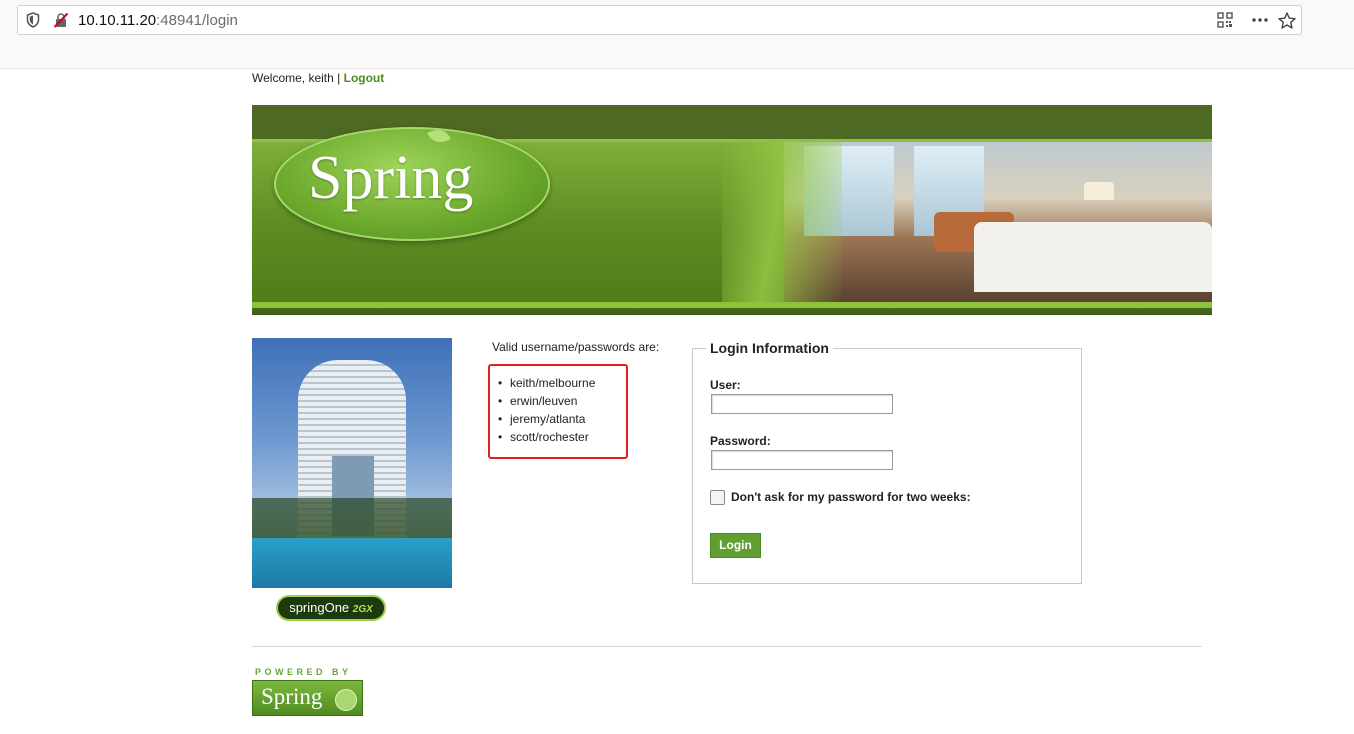 The image size is (1354, 734). What do you see at coordinates (802, 460) in the screenshot?
I see `password-input` at bounding box center [802, 460].